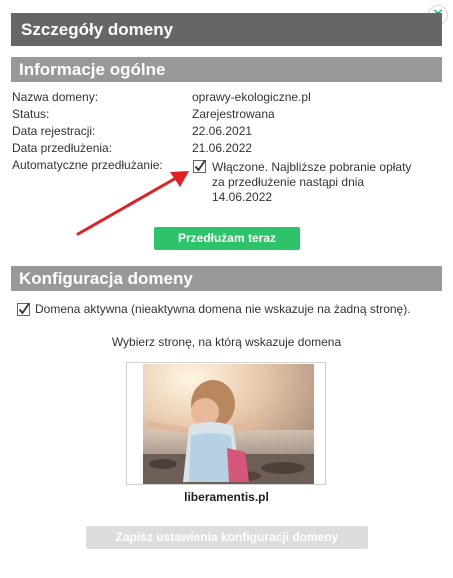 Image resolution: width=453 pixels, height=578 pixels. Describe the element at coordinates (31, 114) in the screenshot. I see `status-label: Status:` at that location.